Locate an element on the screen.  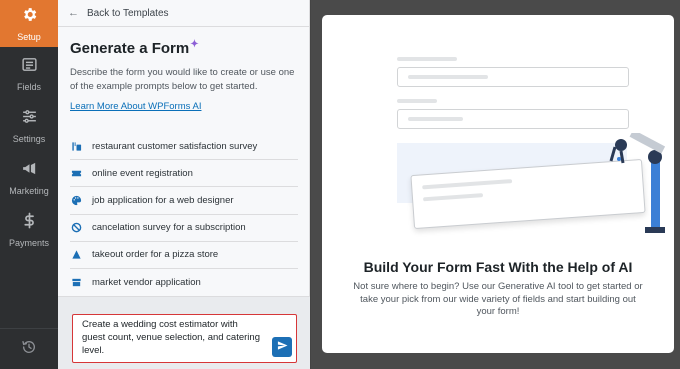
nav-marketing: Marketing is located at coordinates (29, 177).